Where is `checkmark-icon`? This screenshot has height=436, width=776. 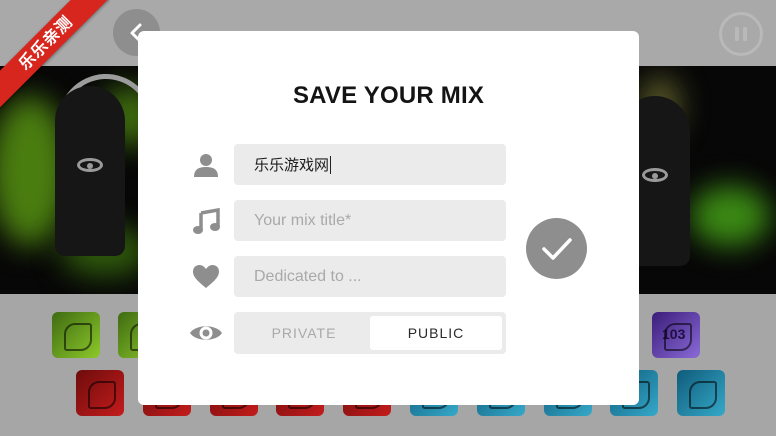
checkmark-icon is located at coordinates (556, 248).